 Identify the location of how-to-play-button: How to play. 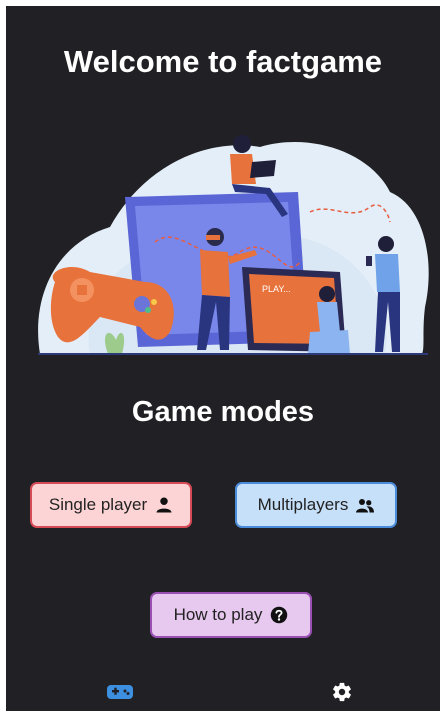
(231, 615).